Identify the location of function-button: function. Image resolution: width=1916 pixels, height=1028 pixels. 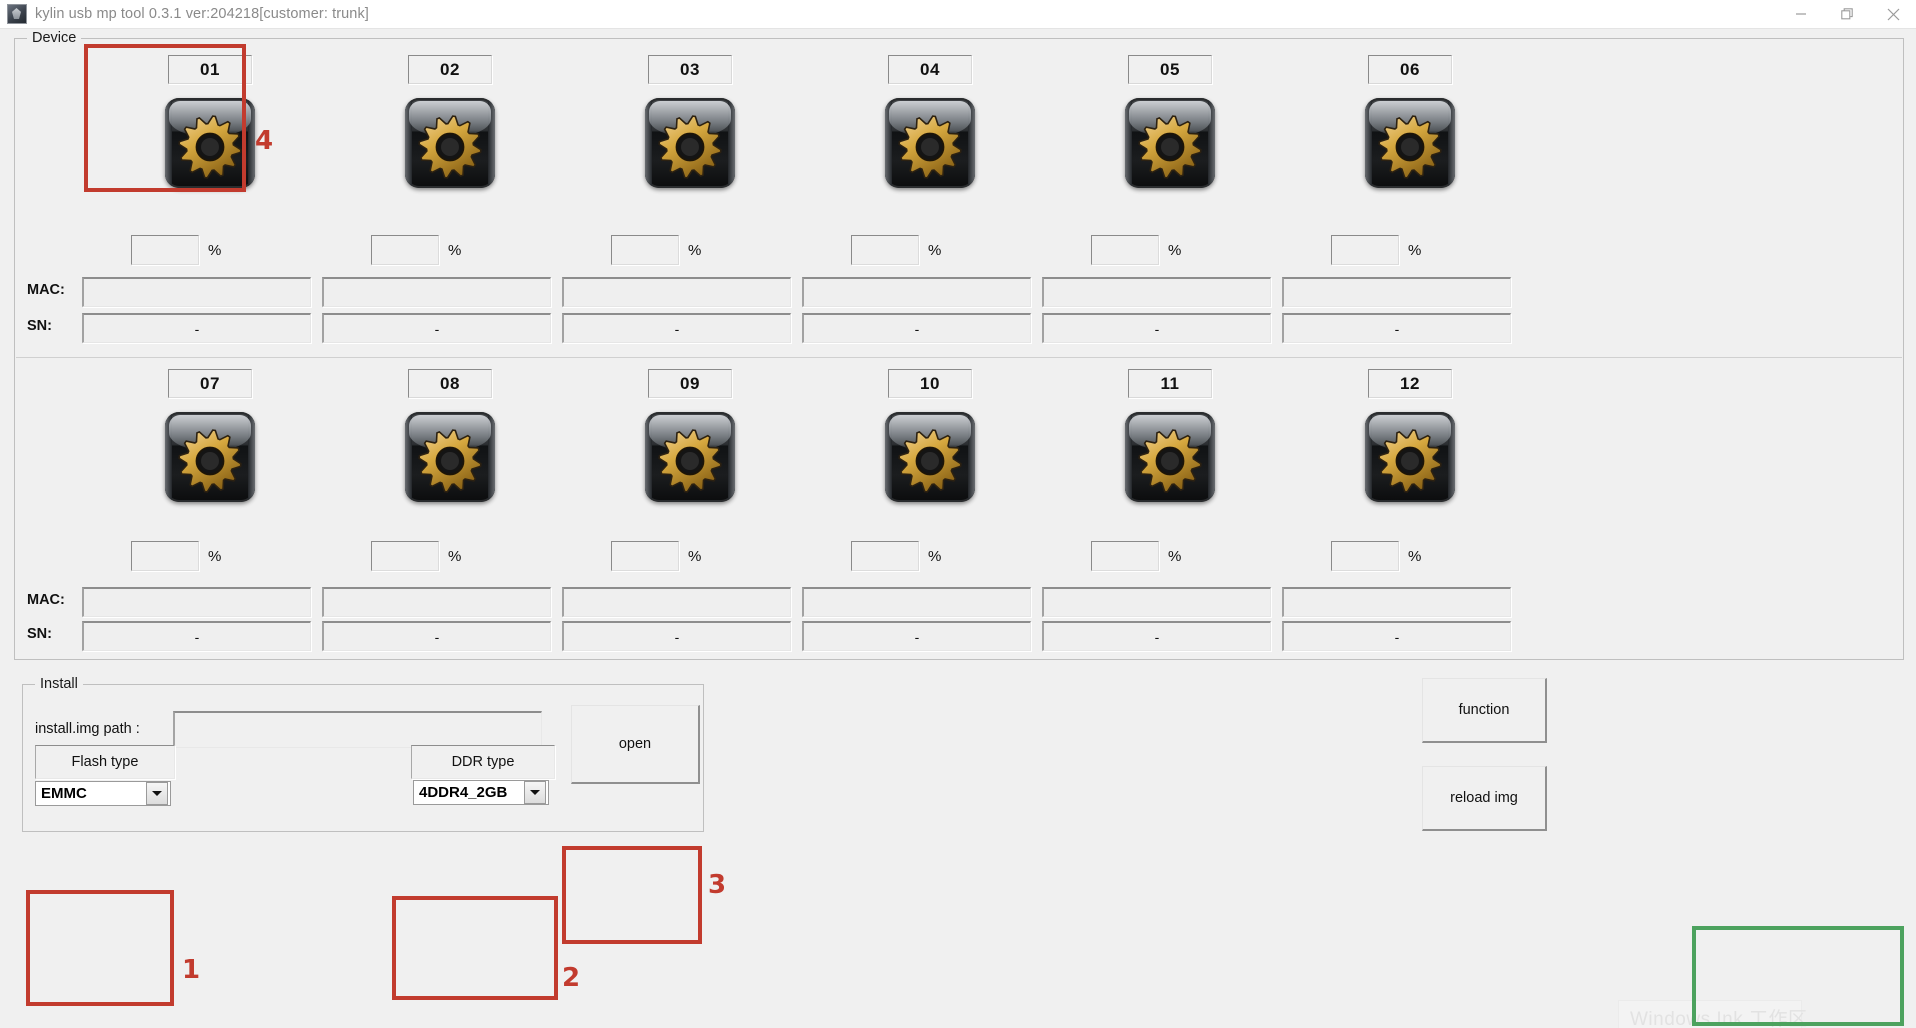
(1484, 710).